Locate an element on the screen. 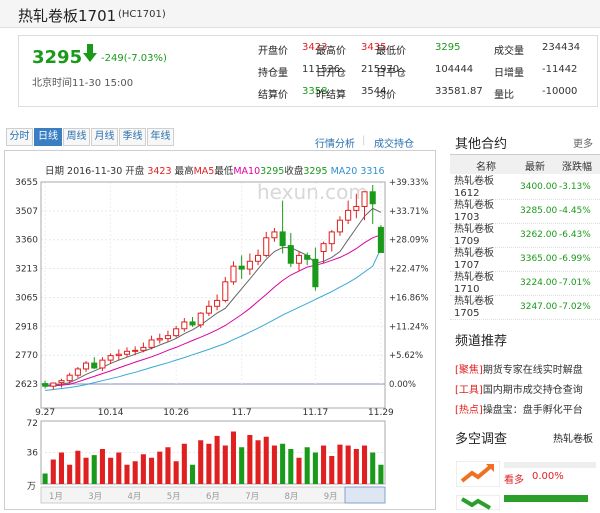 Image resolution: width=600 pixels, height=513 pixels. contract-name: 热轧卷板 1709 is located at coordinates (474, 236).